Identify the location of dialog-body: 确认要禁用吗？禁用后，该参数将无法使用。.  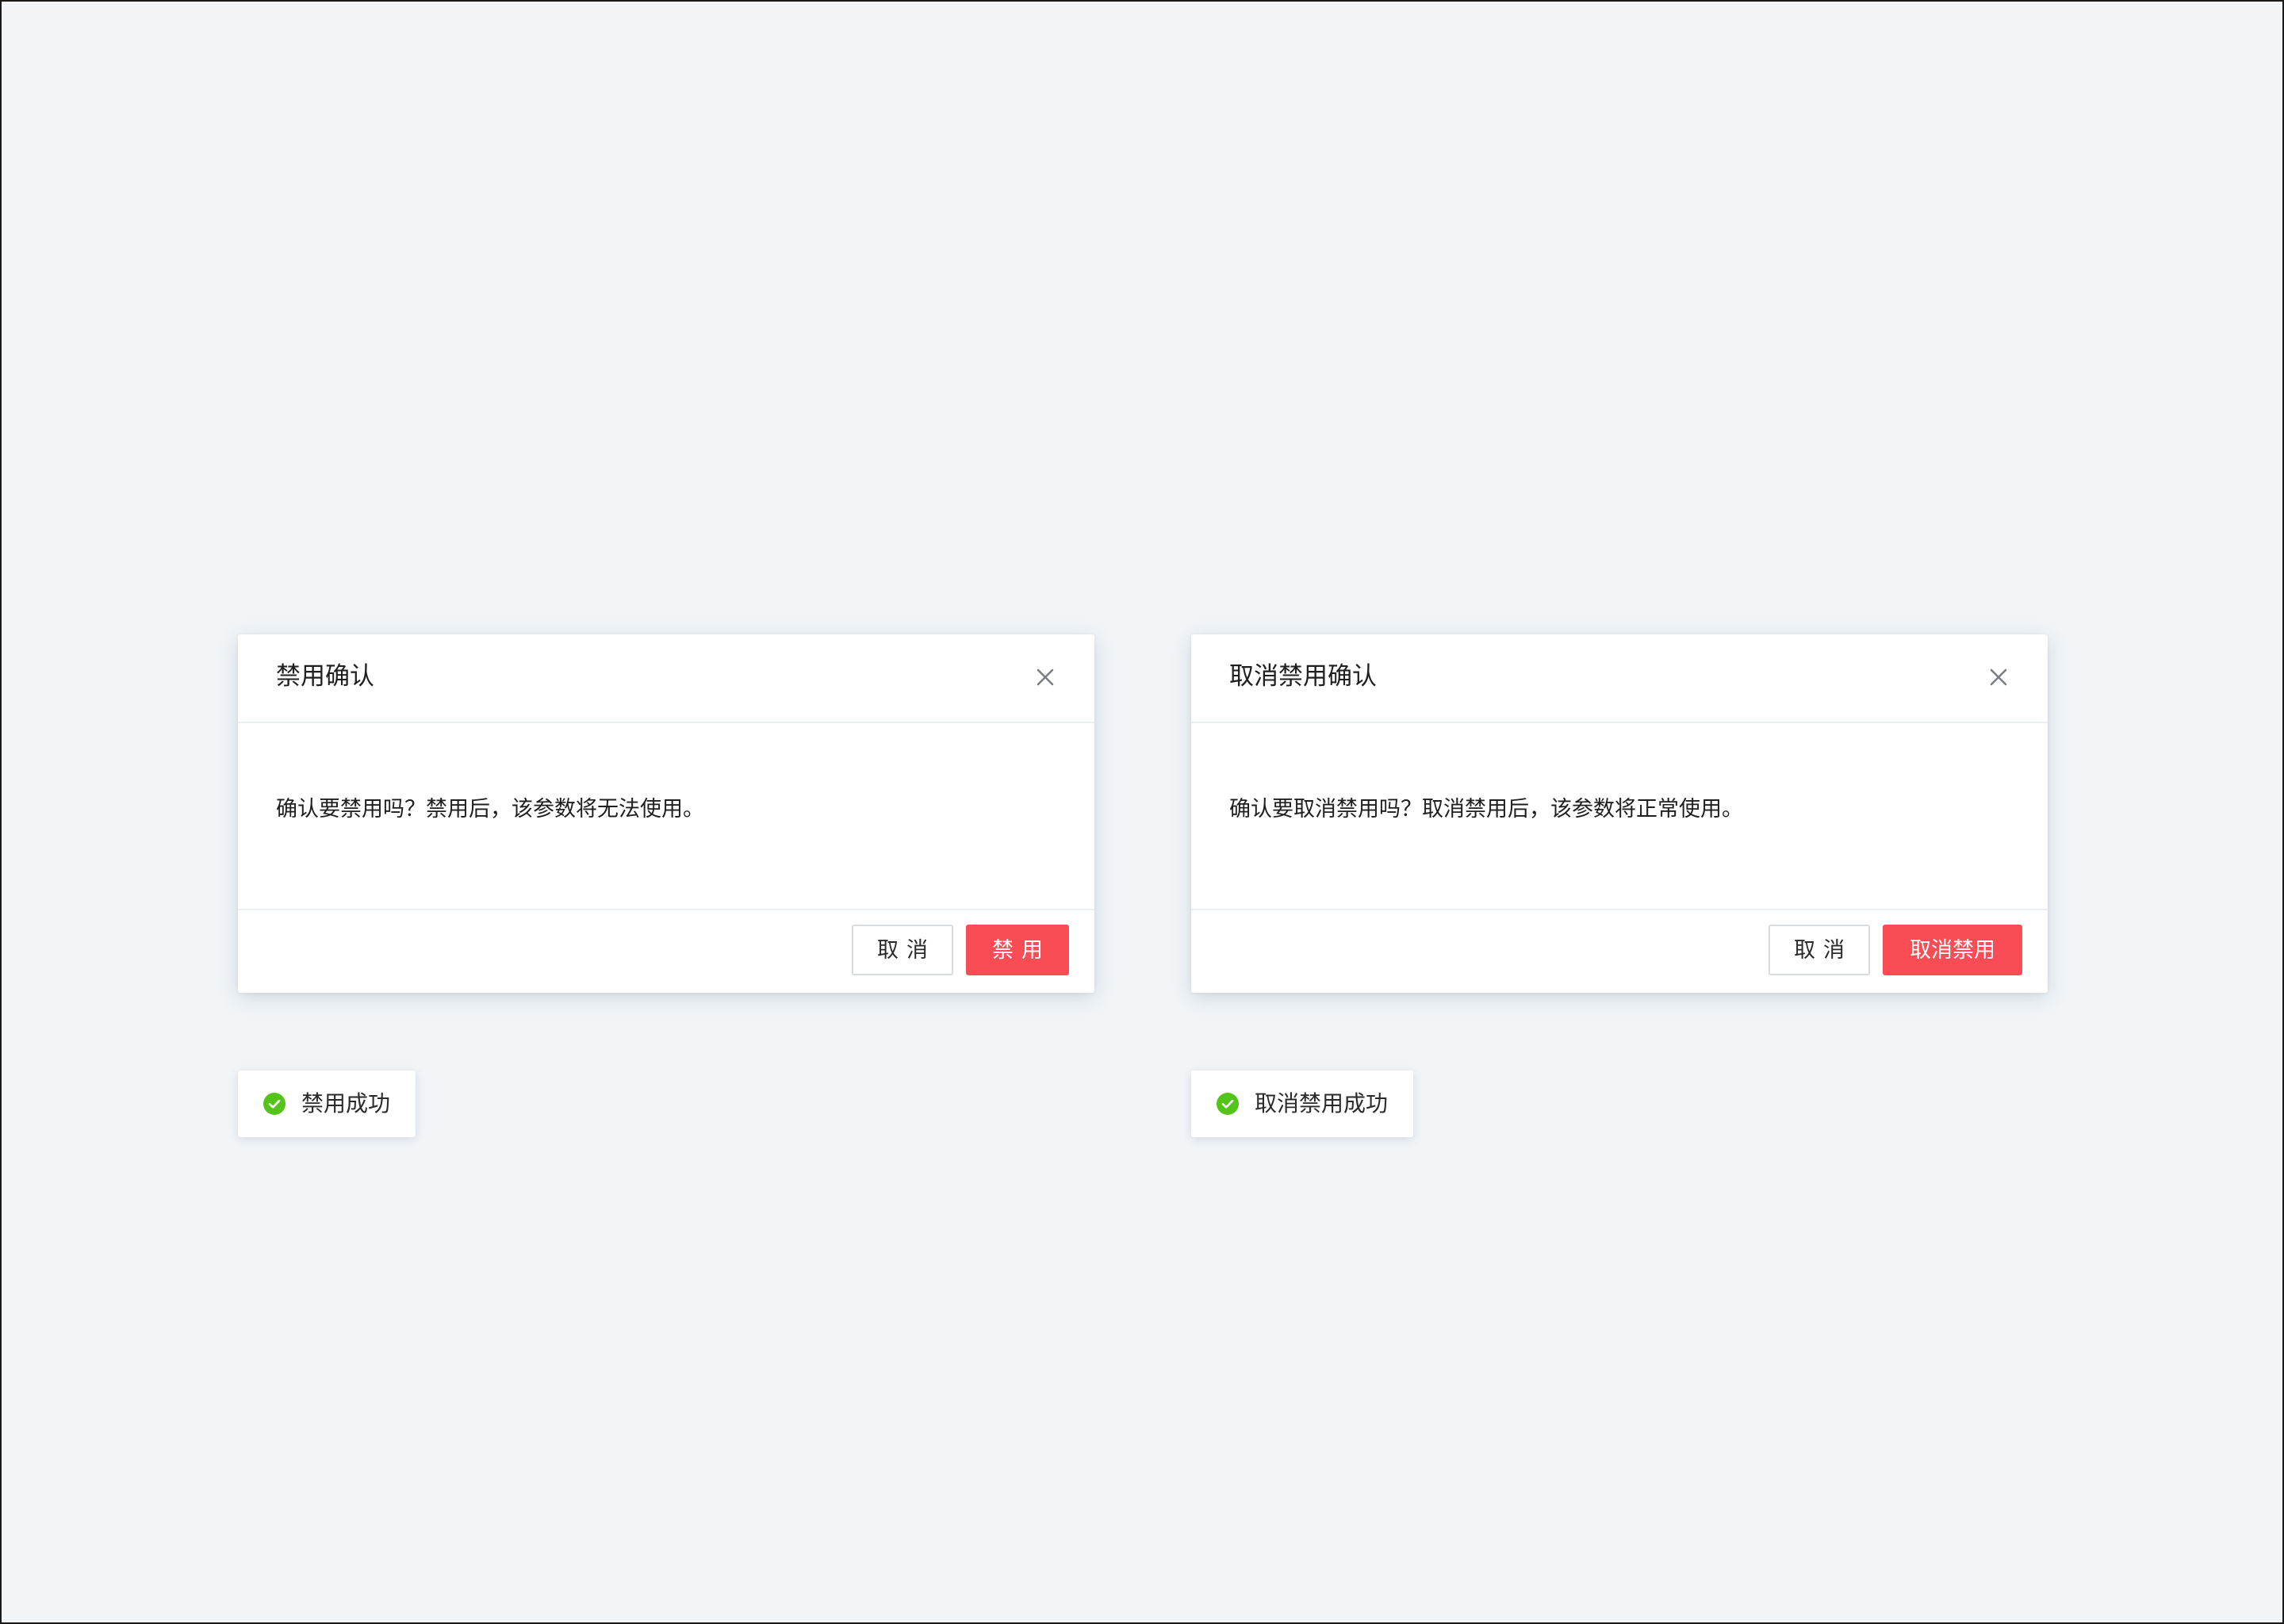
(666, 816).